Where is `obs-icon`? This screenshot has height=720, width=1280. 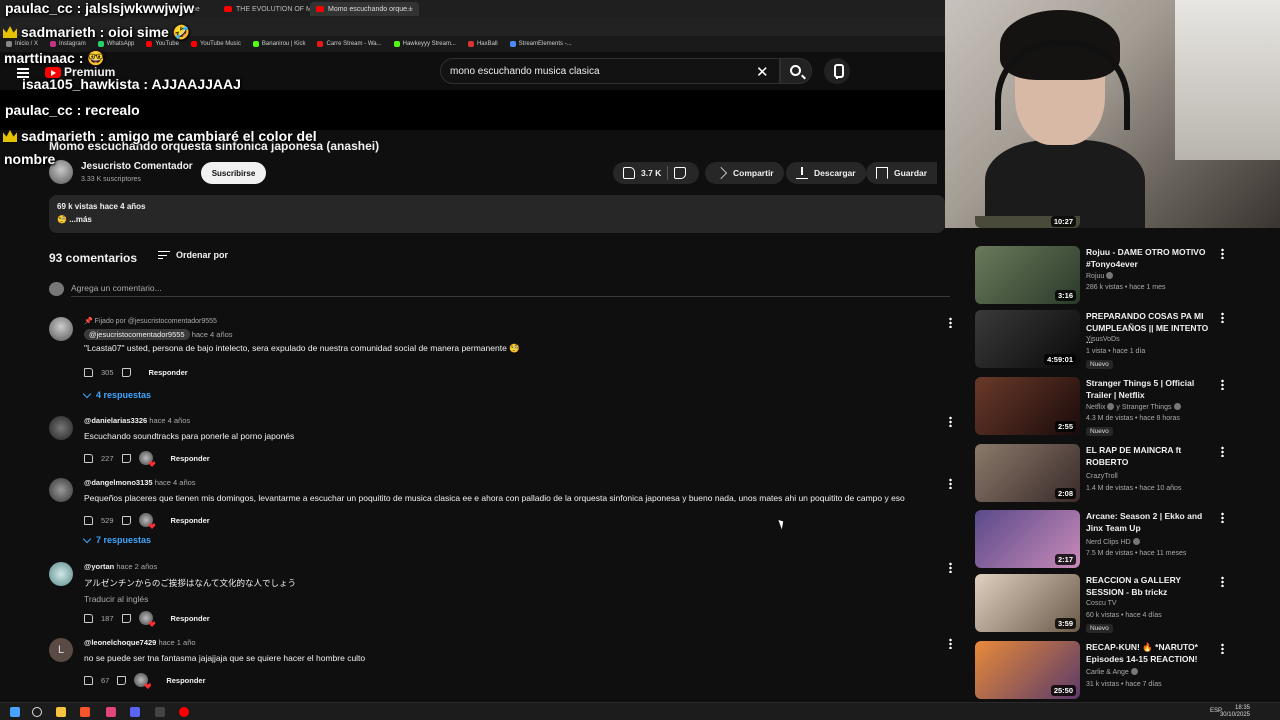 obs-icon is located at coordinates (111, 712).